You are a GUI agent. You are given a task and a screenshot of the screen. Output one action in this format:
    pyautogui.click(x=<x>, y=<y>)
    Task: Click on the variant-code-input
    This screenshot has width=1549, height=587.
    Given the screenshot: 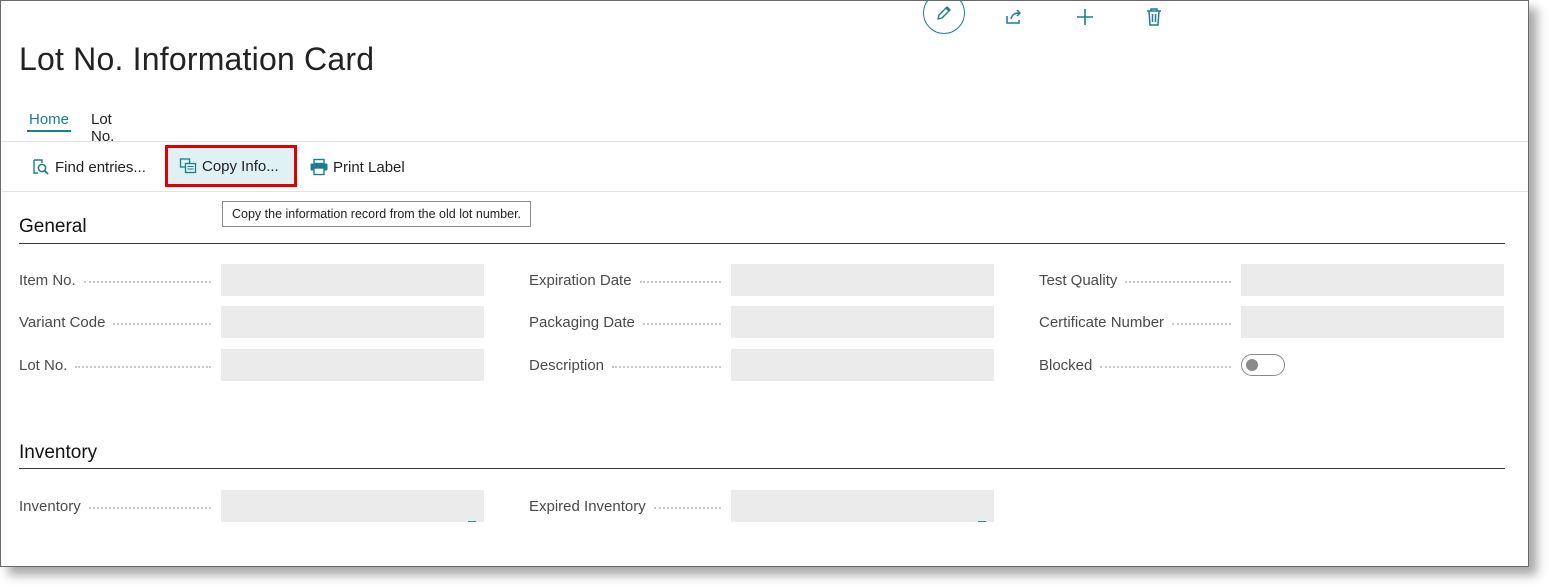 What is the action you would take?
    pyautogui.click(x=352, y=322)
    